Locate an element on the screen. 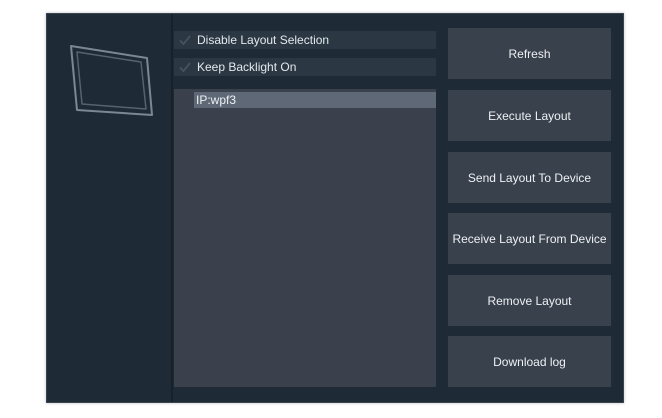 This screenshot has width=662, height=418. disable-layout-selection-checkbox is located at coordinates (185, 40).